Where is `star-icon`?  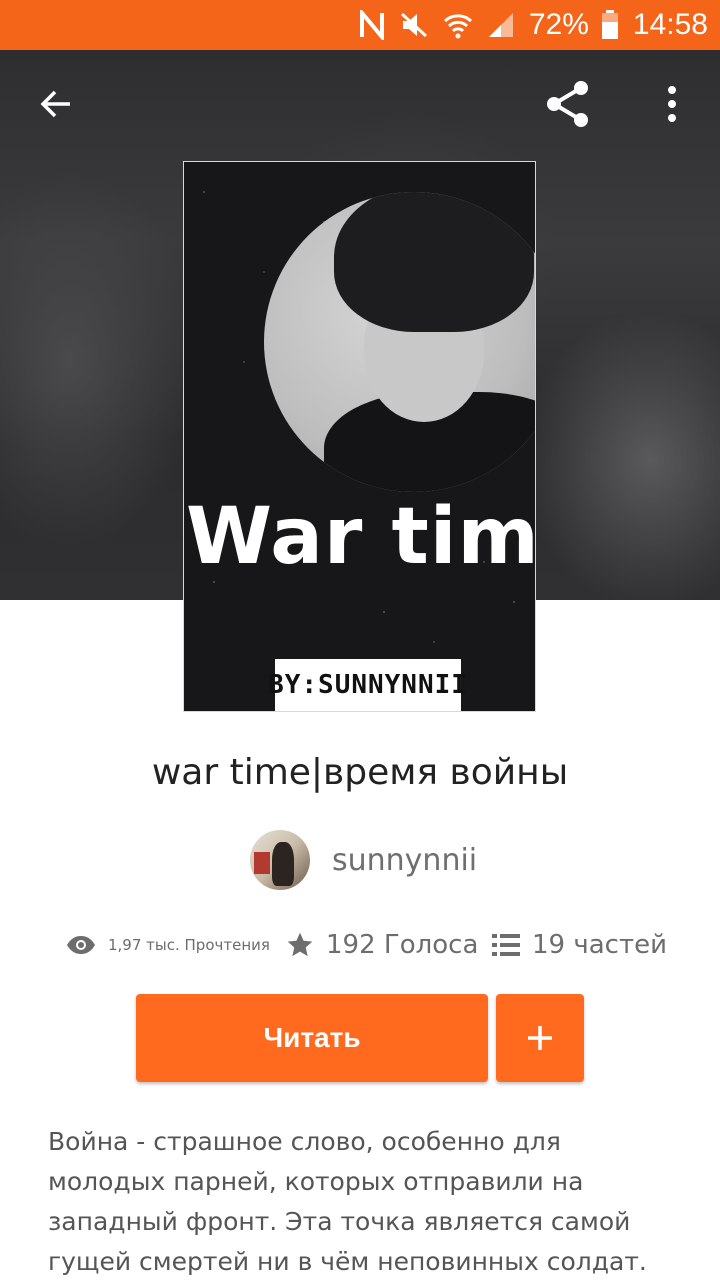
star-icon is located at coordinates (300, 945).